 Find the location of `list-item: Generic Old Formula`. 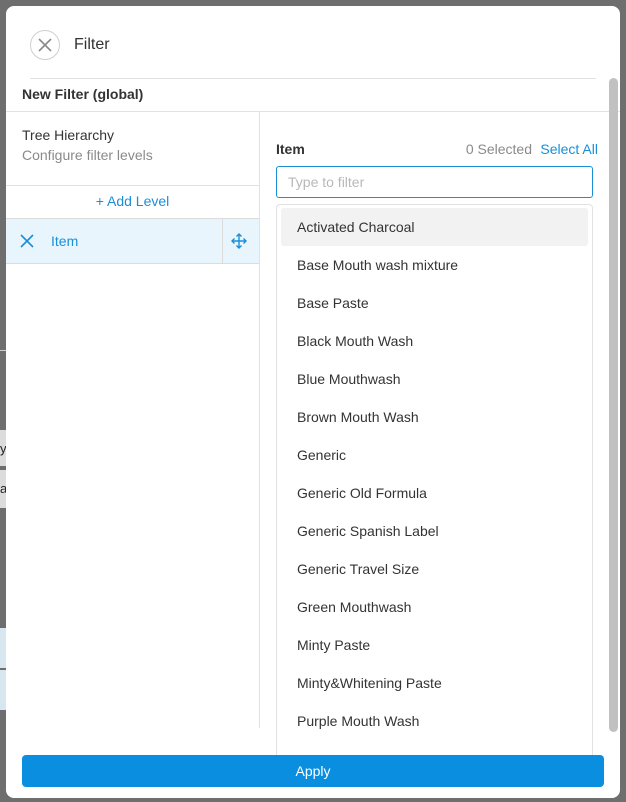

list-item: Generic Old Formula is located at coordinates (434, 493).